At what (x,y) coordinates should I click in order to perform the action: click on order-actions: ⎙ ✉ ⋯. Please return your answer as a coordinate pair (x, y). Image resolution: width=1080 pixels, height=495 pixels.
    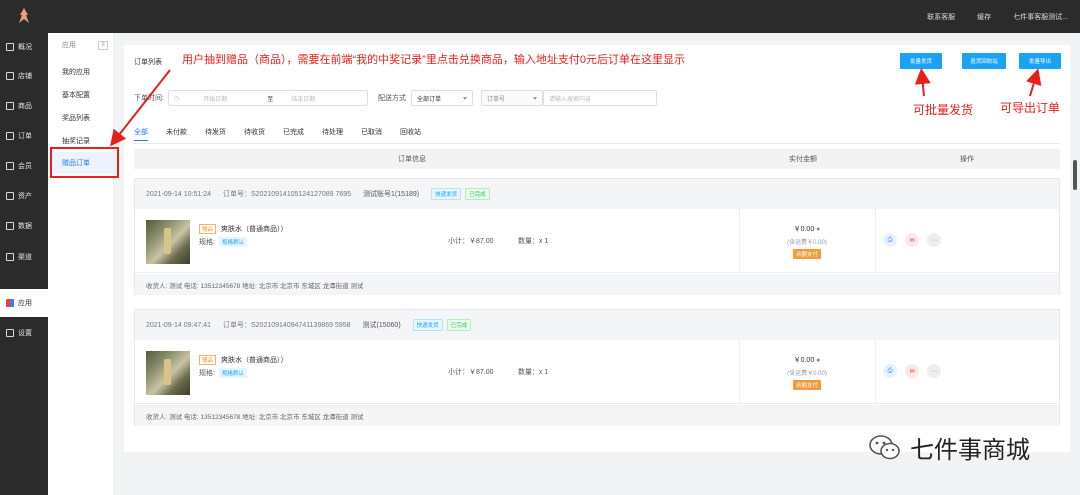
    Looking at the image, I should click on (912, 240).